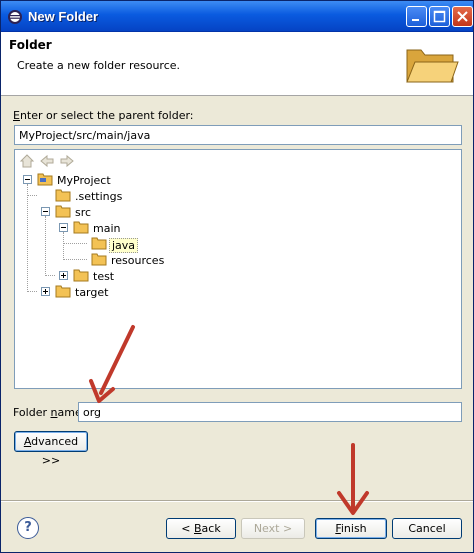 The width and height of the screenshot is (474, 553). I want to click on folder-name-label: Folder name:, so click(49, 412).